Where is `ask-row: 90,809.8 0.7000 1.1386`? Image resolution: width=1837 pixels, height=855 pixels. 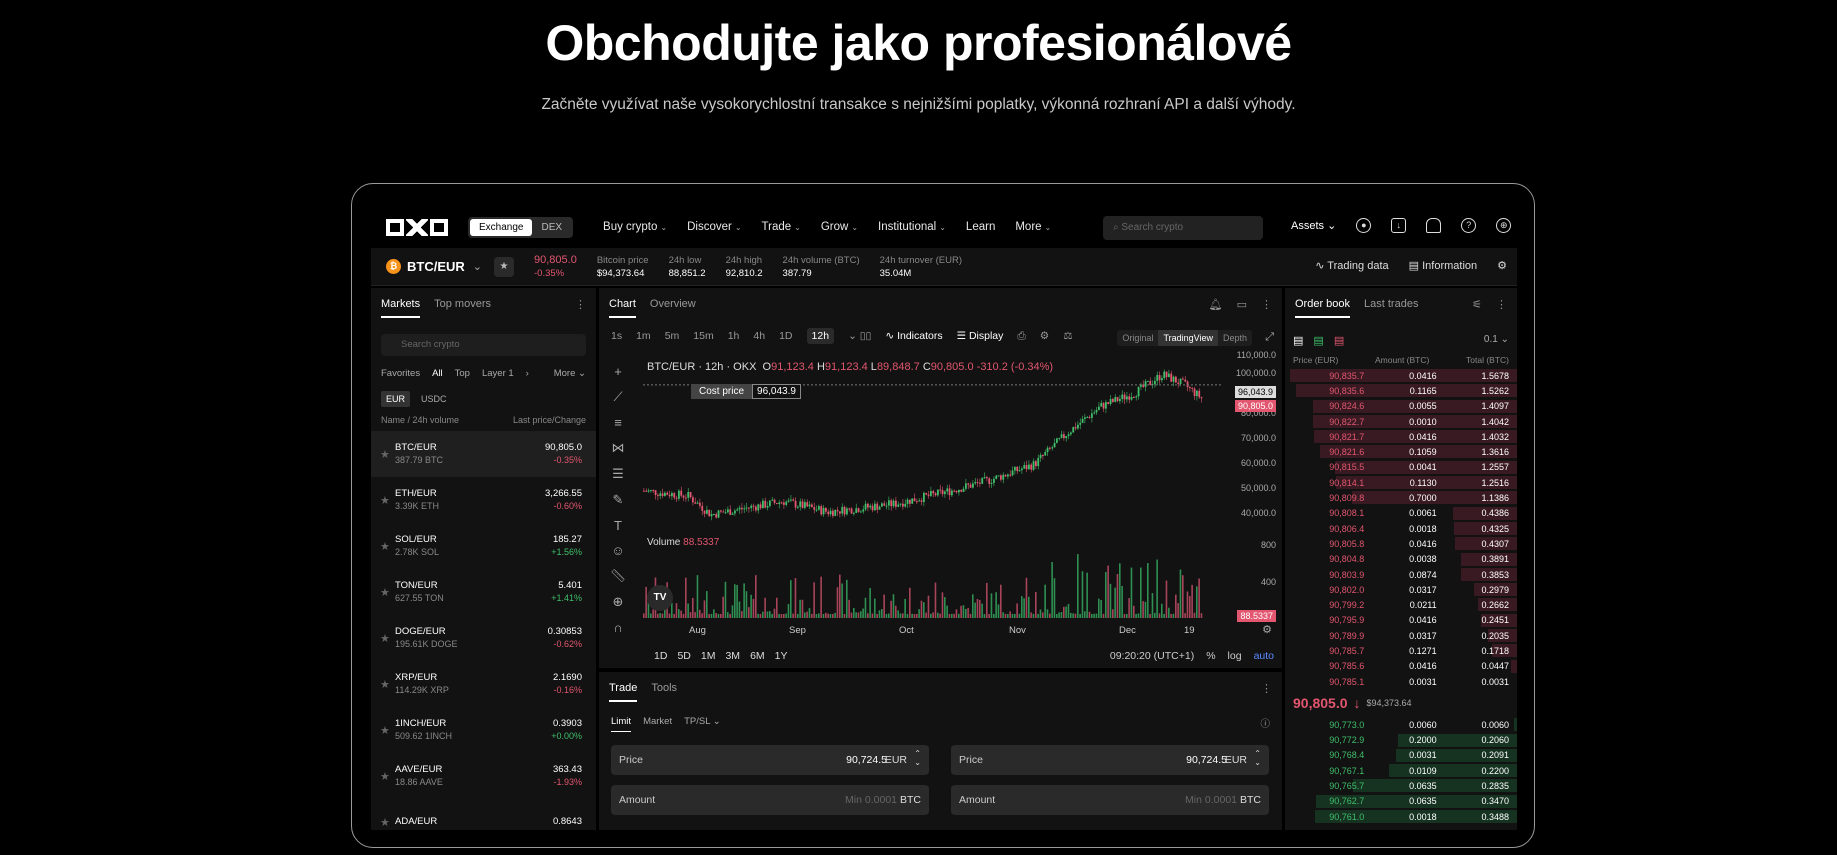 ask-row: 90,809.8 0.7000 1.1386 is located at coordinates (1401, 497).